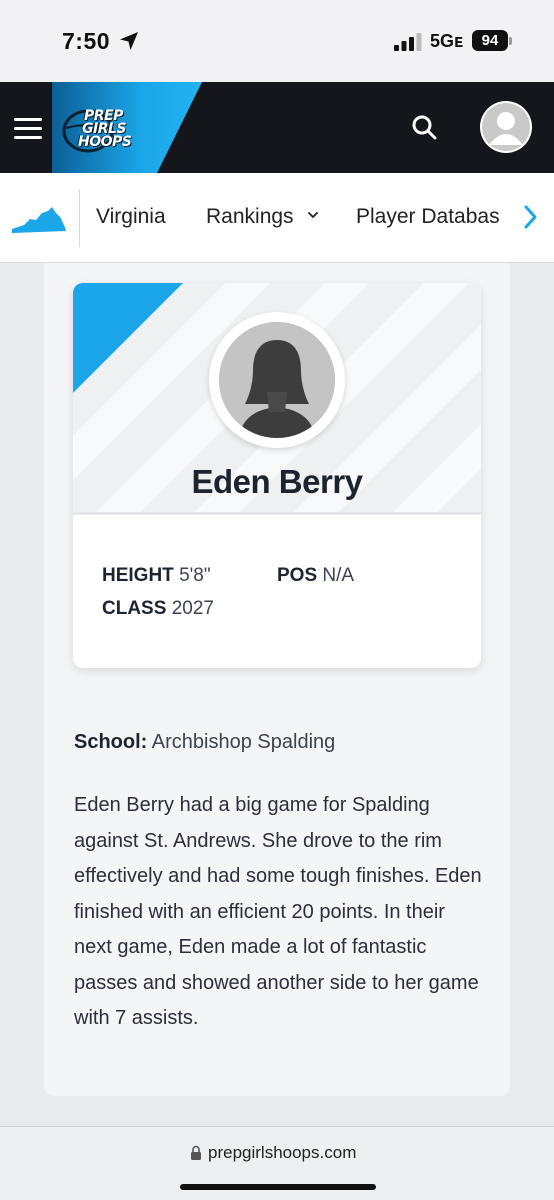 The width and height of the screenshot is (554, 1200). Describe the element at coordinates (28, 129) in the screenshot. I see `hamburger-menu-icon` at that location.